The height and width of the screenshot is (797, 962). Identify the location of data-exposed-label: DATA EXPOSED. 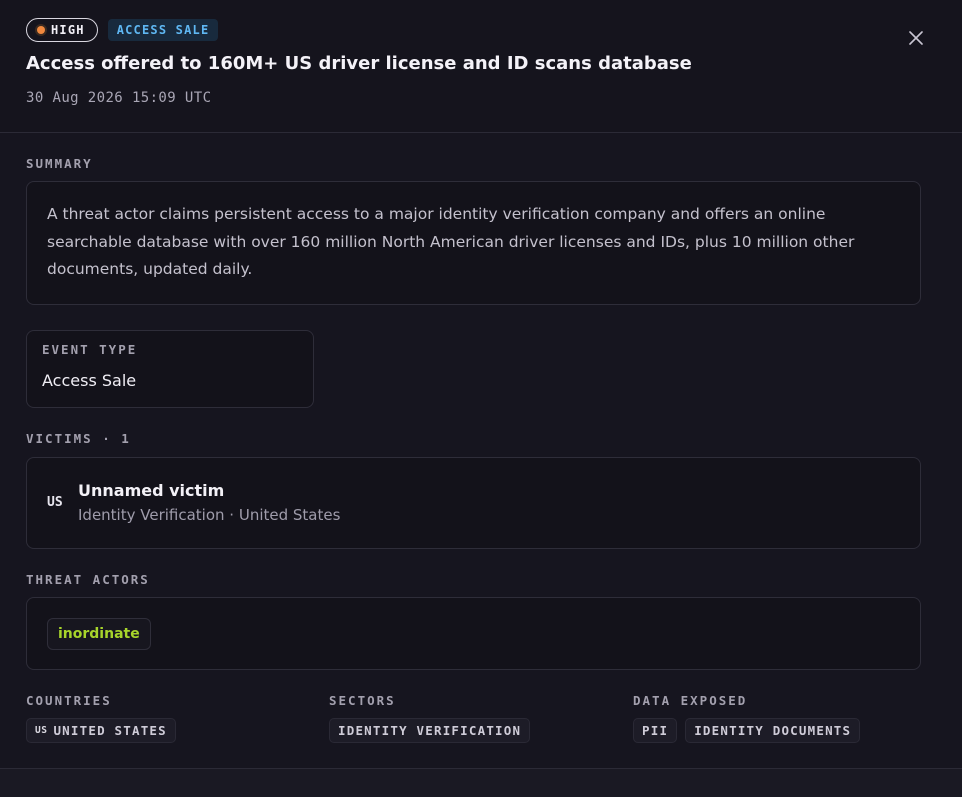
(690, 700).